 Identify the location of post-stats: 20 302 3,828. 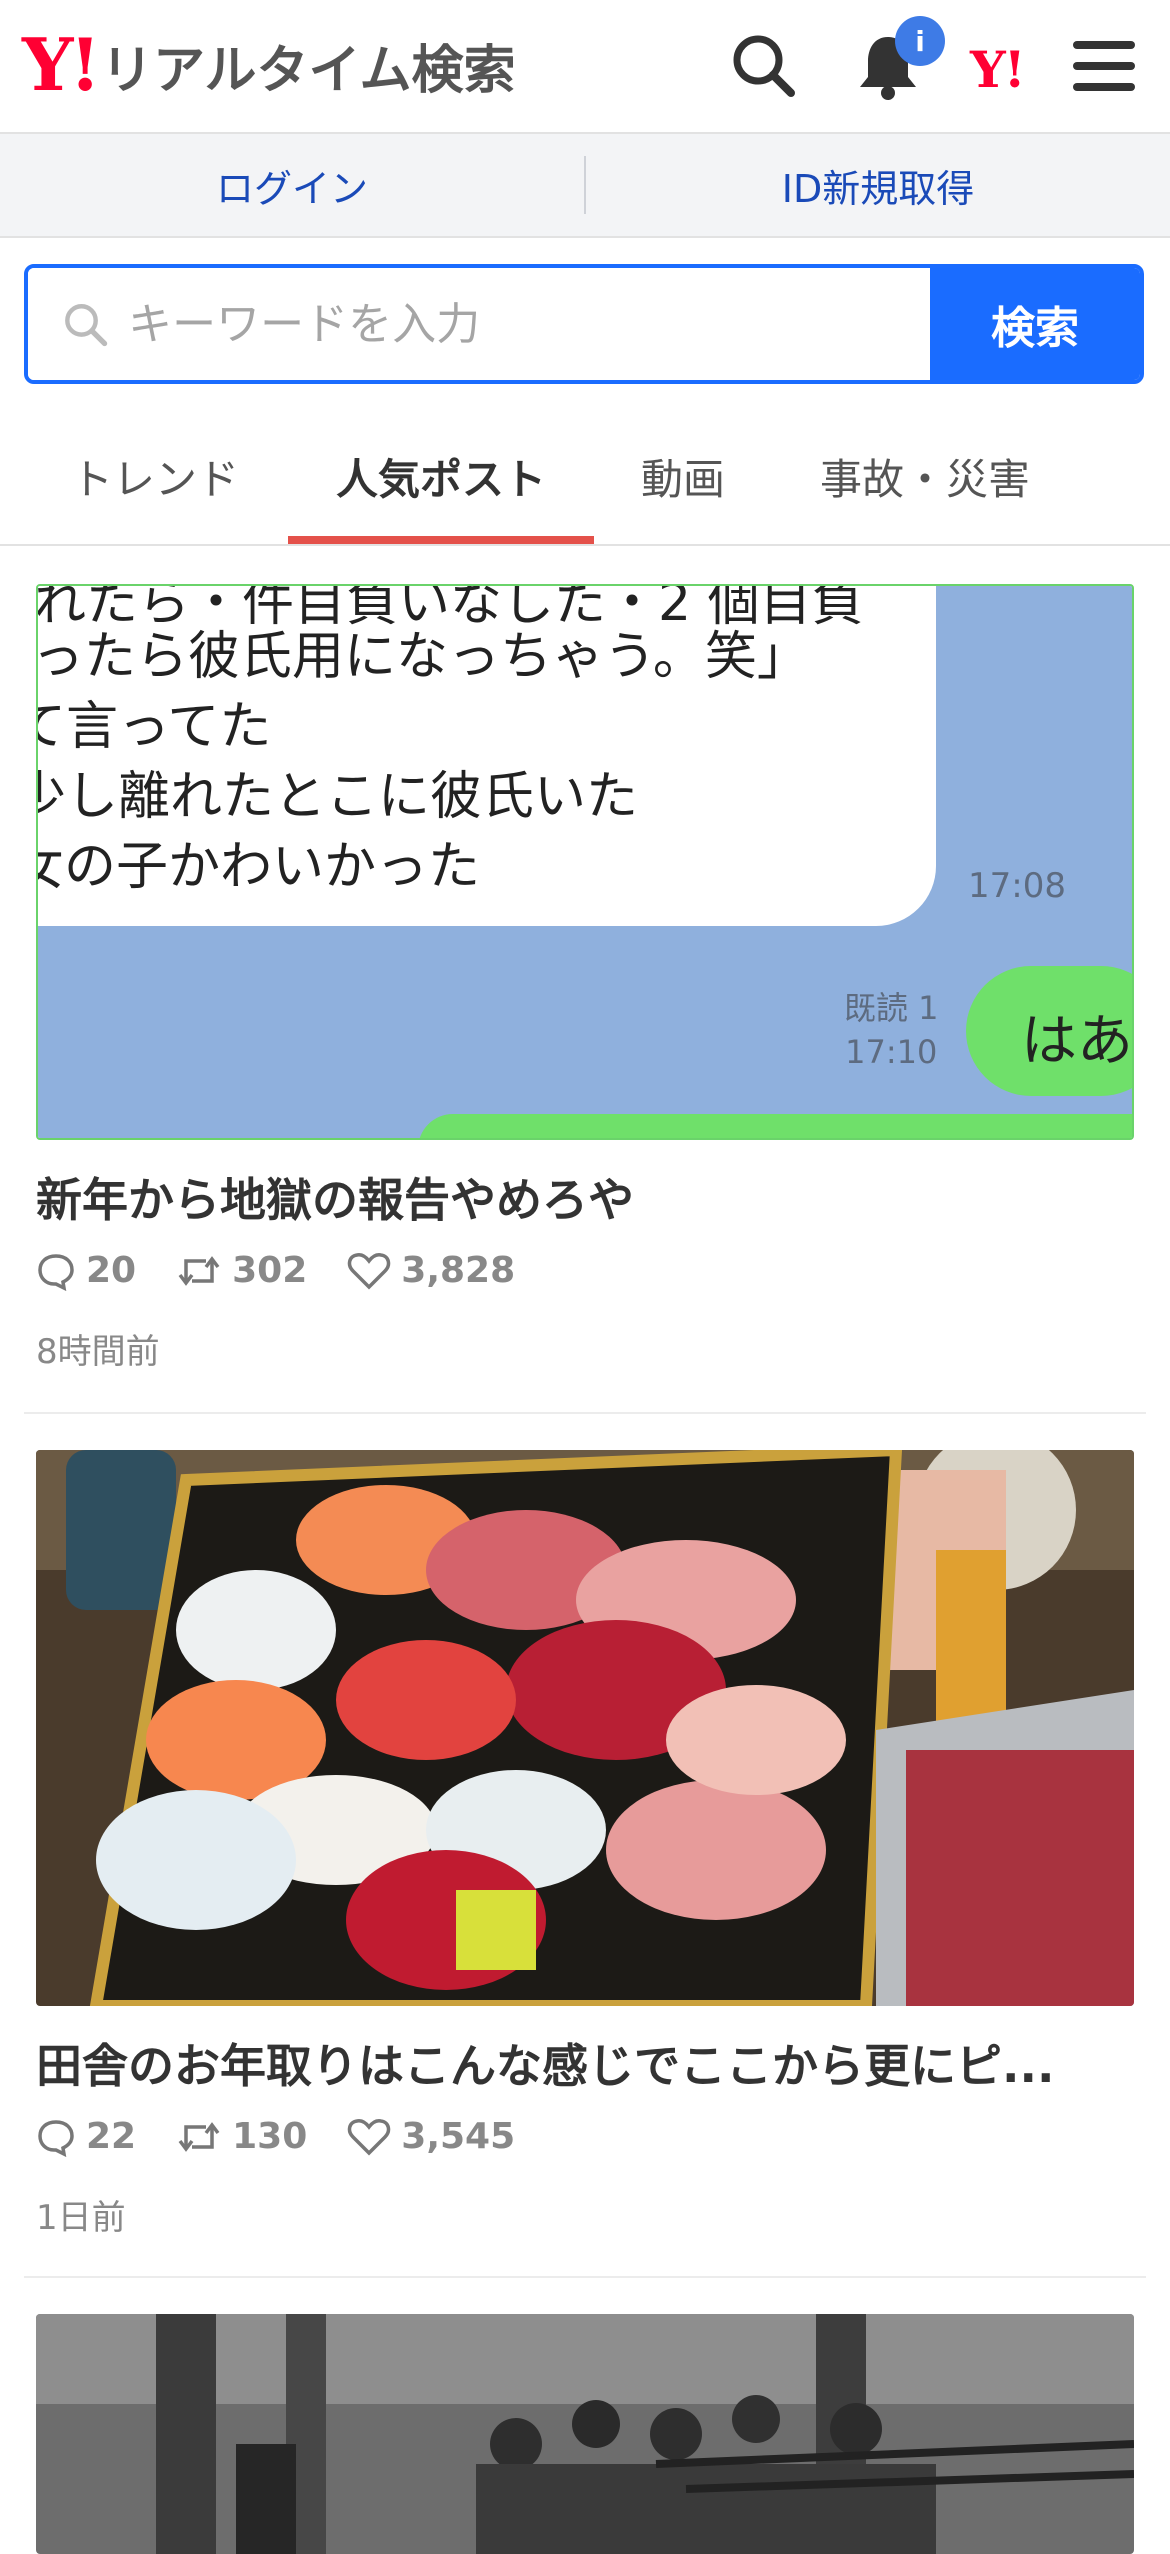
(295, 1270).